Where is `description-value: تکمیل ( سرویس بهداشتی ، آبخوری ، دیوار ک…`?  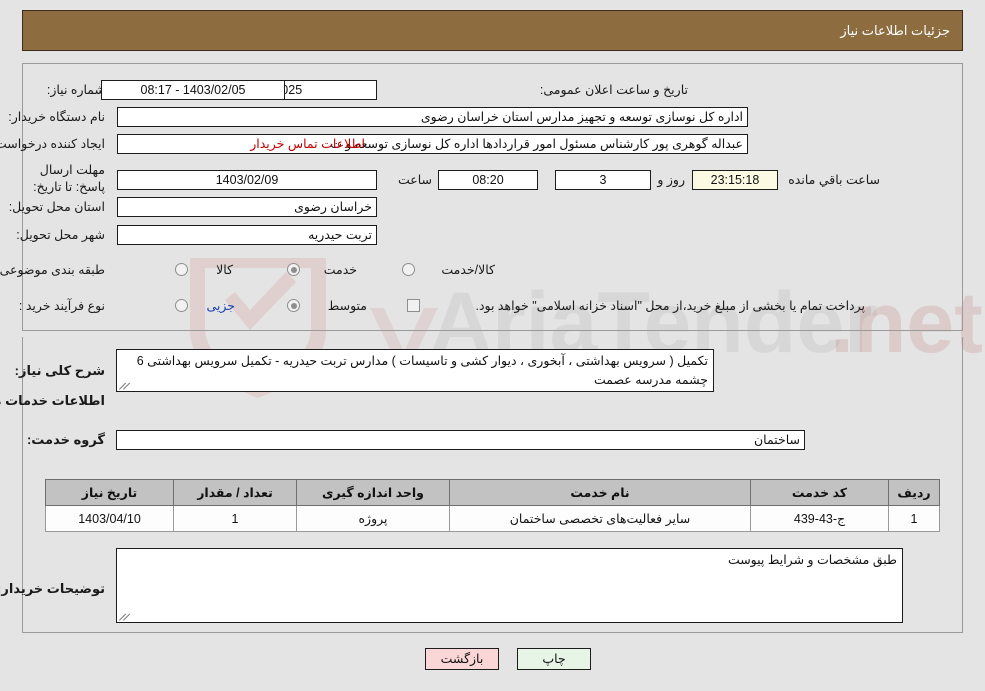
description-value: تکمیل ( سرویس بهداشتی ، آبخوری ، دیوار ک… is located at coordinates (422, 370).